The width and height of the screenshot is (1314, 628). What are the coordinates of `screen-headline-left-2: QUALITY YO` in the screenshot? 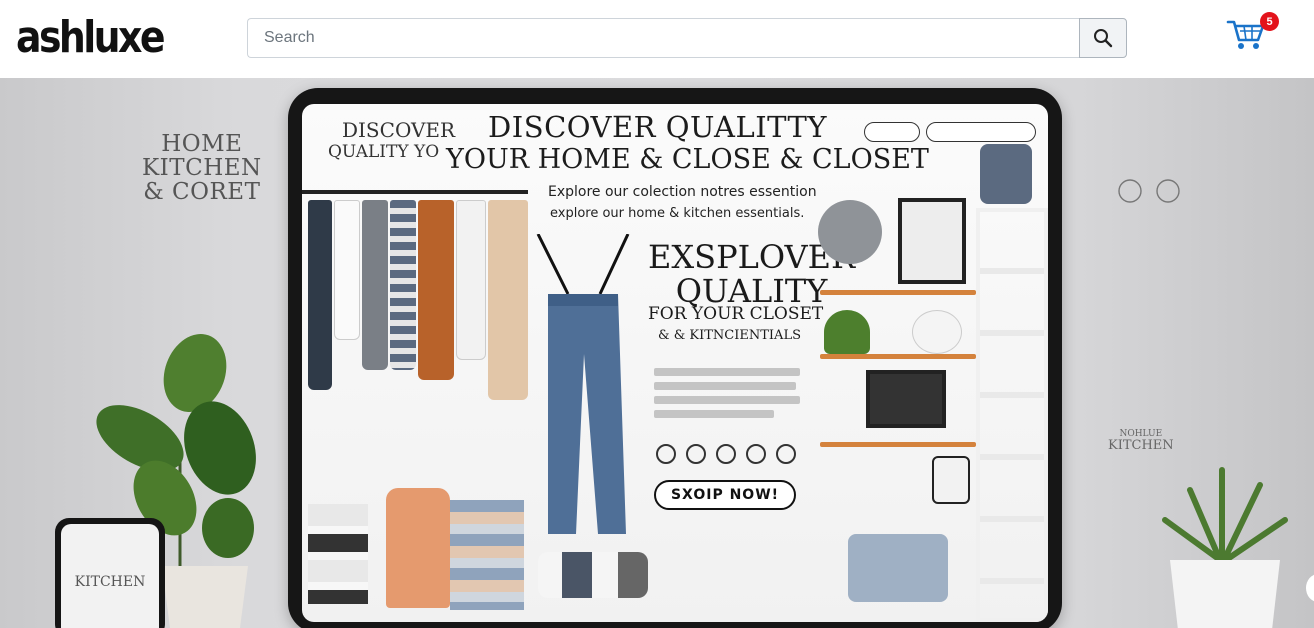 It's located at (384, 152).